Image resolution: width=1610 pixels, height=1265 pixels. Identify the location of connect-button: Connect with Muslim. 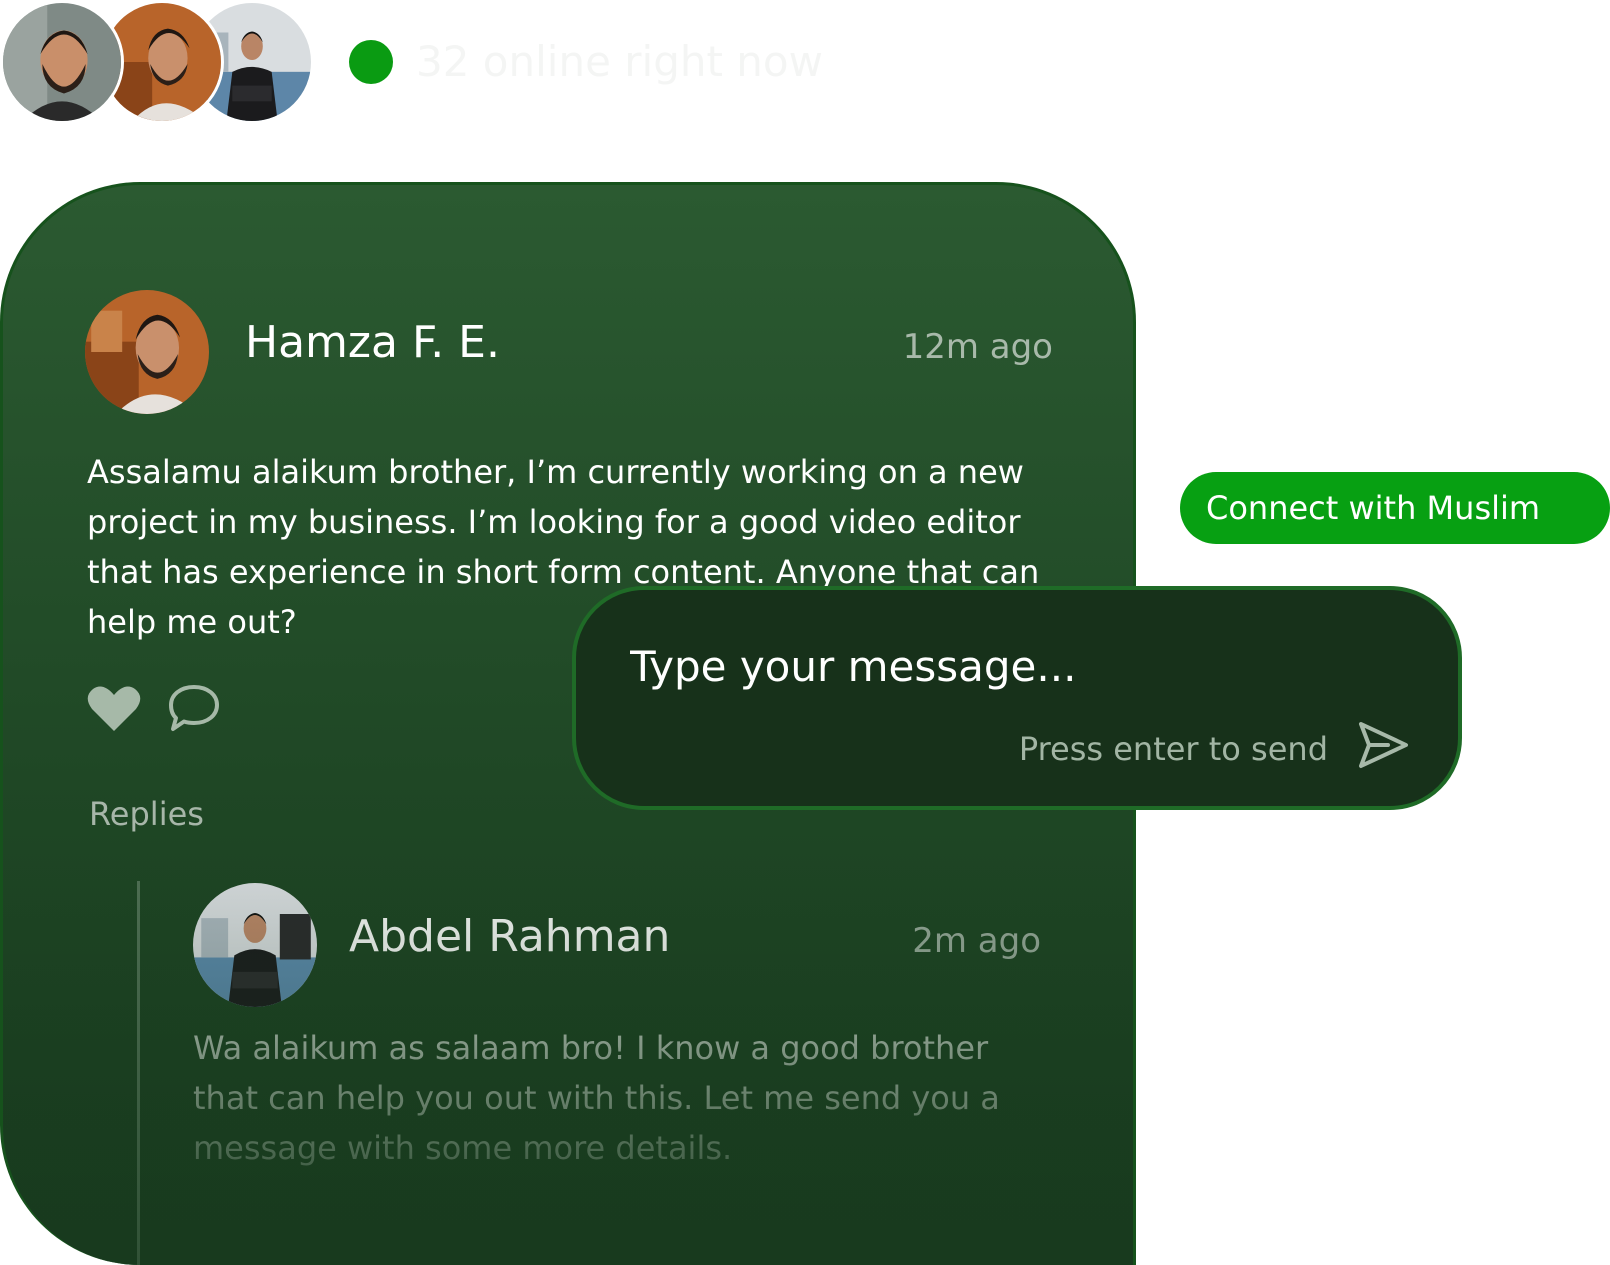
(1395, 508).